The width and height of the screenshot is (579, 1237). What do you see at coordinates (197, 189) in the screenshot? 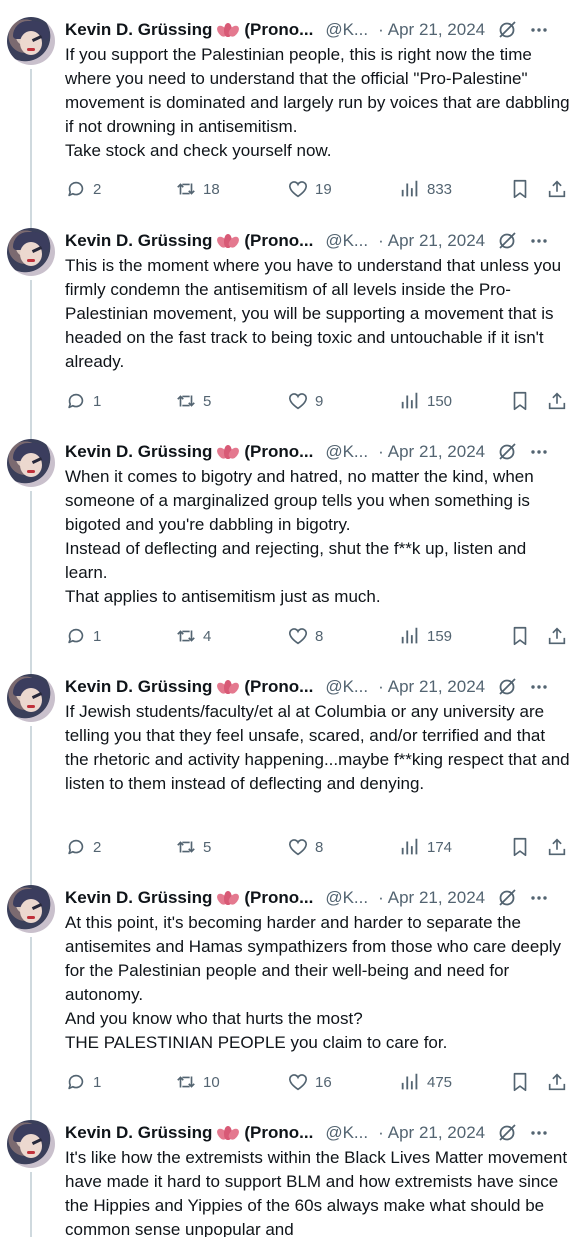
I see `retweet-button: 18` at bounding box center [197, 189].